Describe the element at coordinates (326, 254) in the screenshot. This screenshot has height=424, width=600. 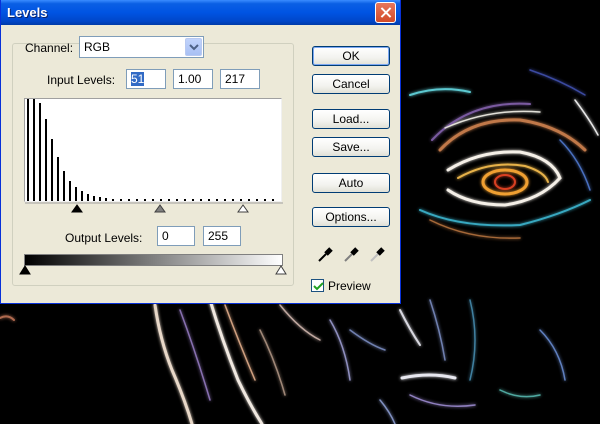
I see `eyedropper-black-icon` at that location.